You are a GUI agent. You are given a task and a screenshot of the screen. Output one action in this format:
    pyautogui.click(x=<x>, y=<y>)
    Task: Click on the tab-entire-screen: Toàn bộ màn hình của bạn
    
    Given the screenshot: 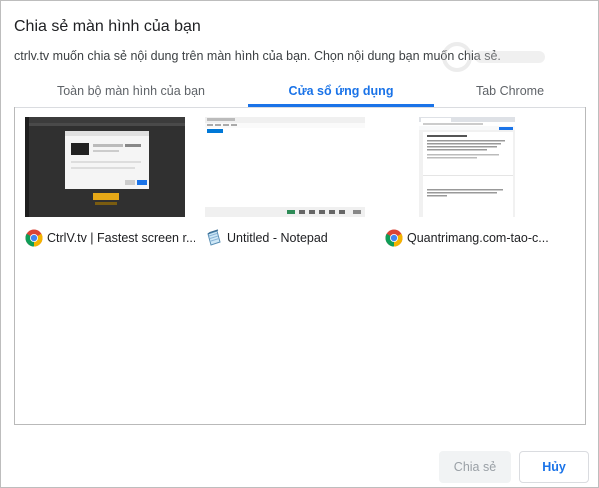 What is the action you would take?
    pyautogui.click(x=131, y=92)
    